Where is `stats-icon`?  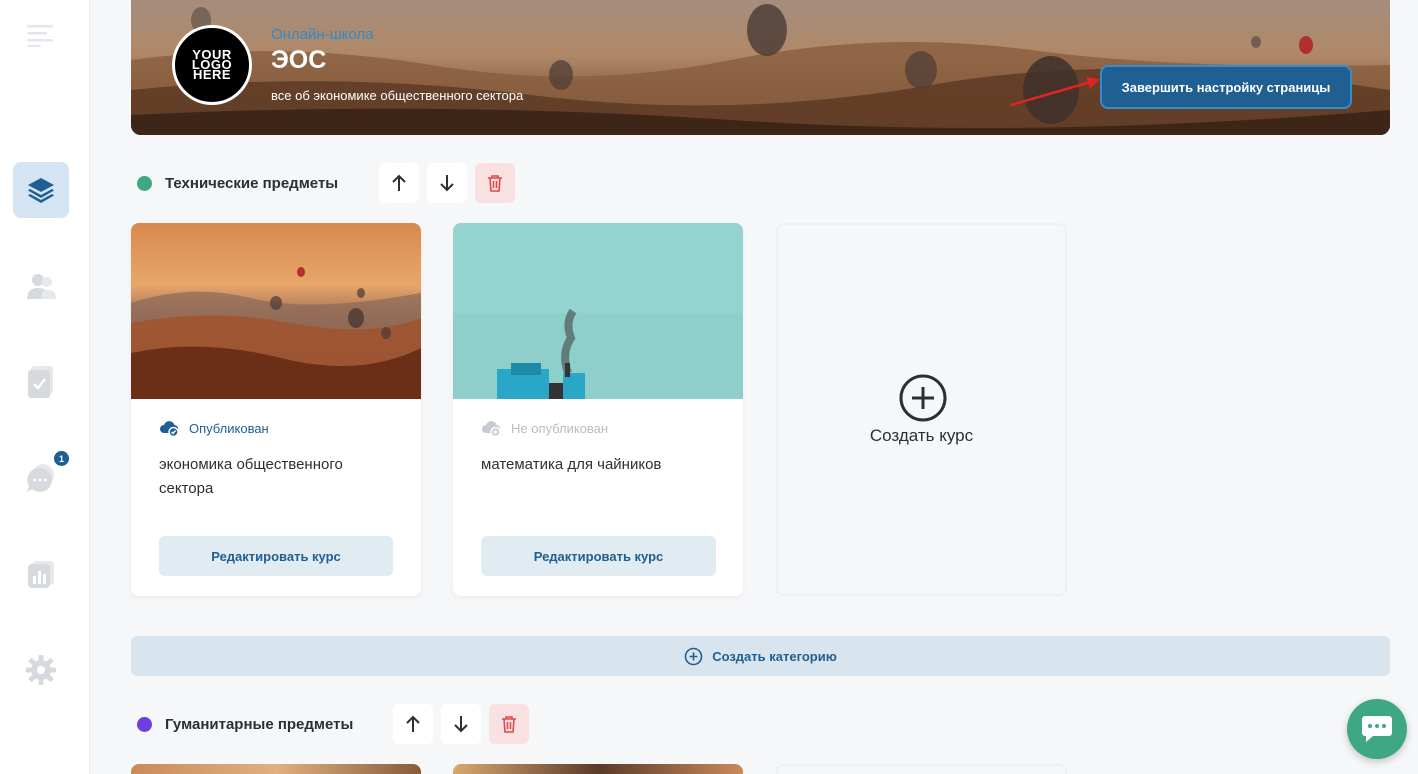
stats-icon is located at coordinates (41, 574).